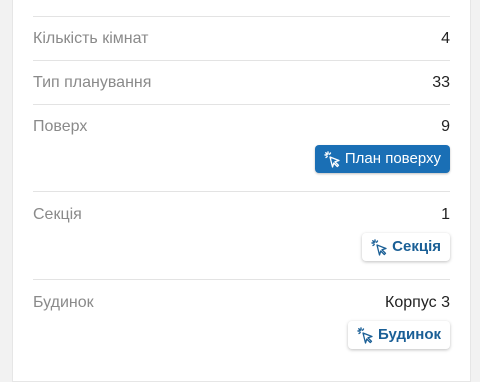 The image size is (480, 382). I want to click on layout-type-value: 33, so click(441, 82).